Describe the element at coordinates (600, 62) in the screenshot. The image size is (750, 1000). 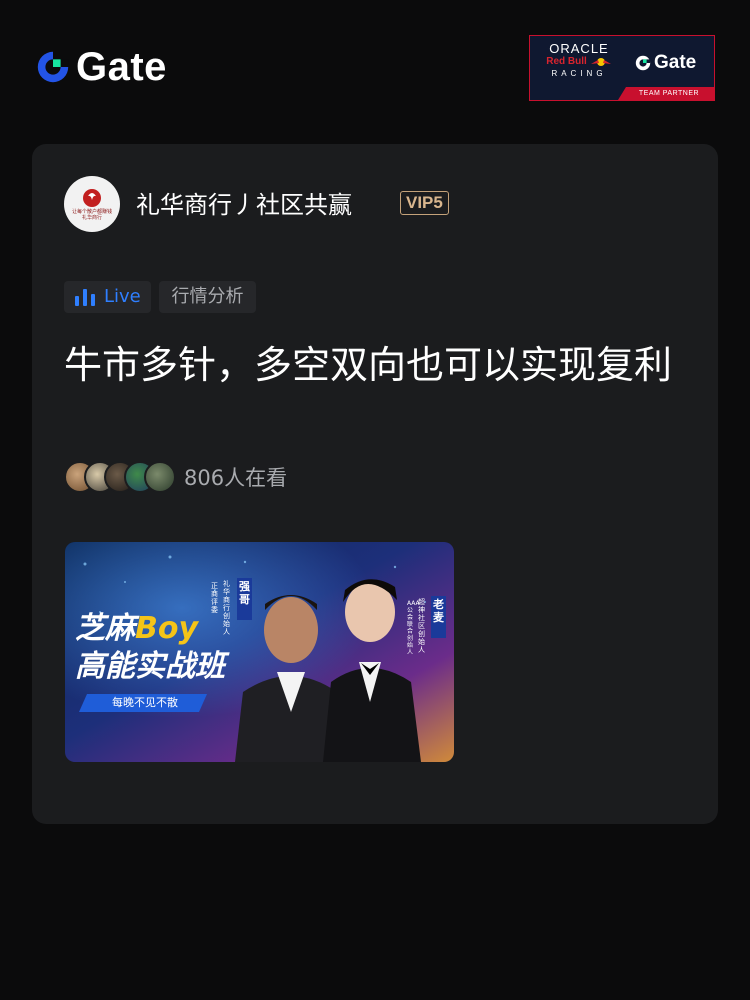
I see `bulls-icon` at that location.